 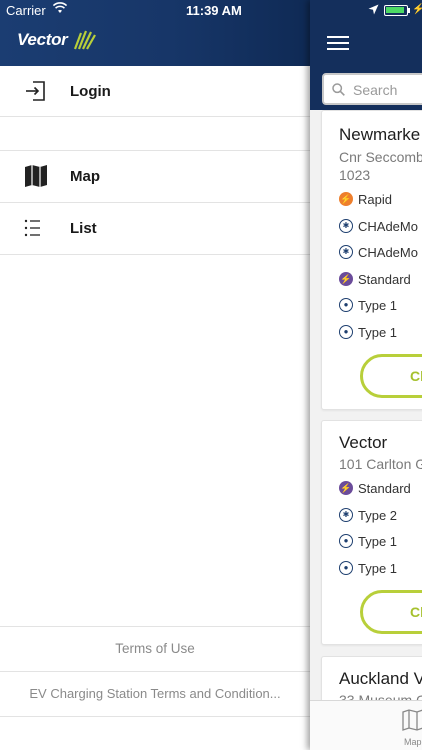 I want to click on terms-of-use-link: Terms of Use, so click(x=155, y=648).